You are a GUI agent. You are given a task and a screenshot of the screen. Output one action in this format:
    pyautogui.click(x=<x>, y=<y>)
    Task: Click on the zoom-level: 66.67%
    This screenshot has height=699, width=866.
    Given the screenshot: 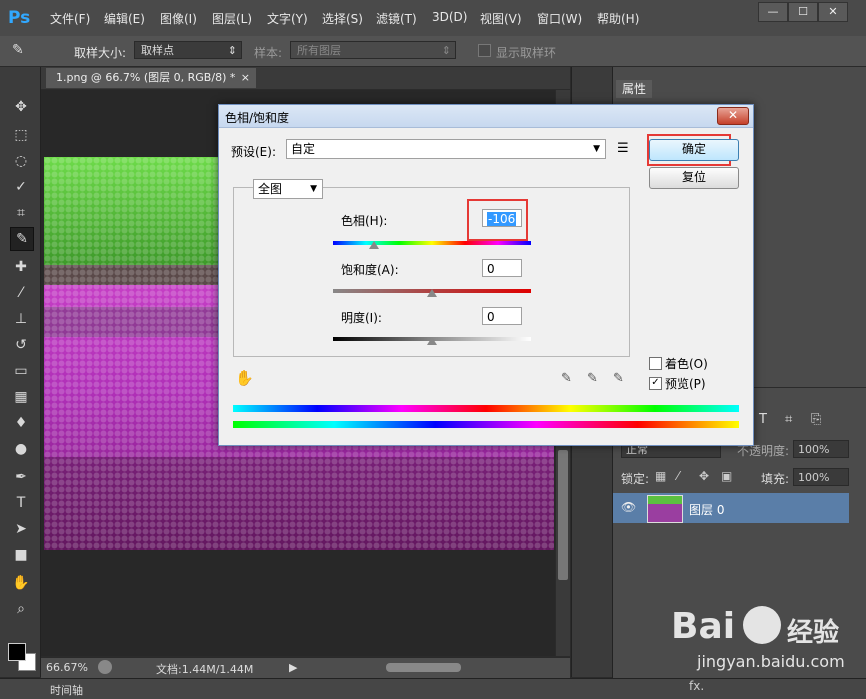 What is the action you would take?
    pyautogui.click(x=67, y=667)
    